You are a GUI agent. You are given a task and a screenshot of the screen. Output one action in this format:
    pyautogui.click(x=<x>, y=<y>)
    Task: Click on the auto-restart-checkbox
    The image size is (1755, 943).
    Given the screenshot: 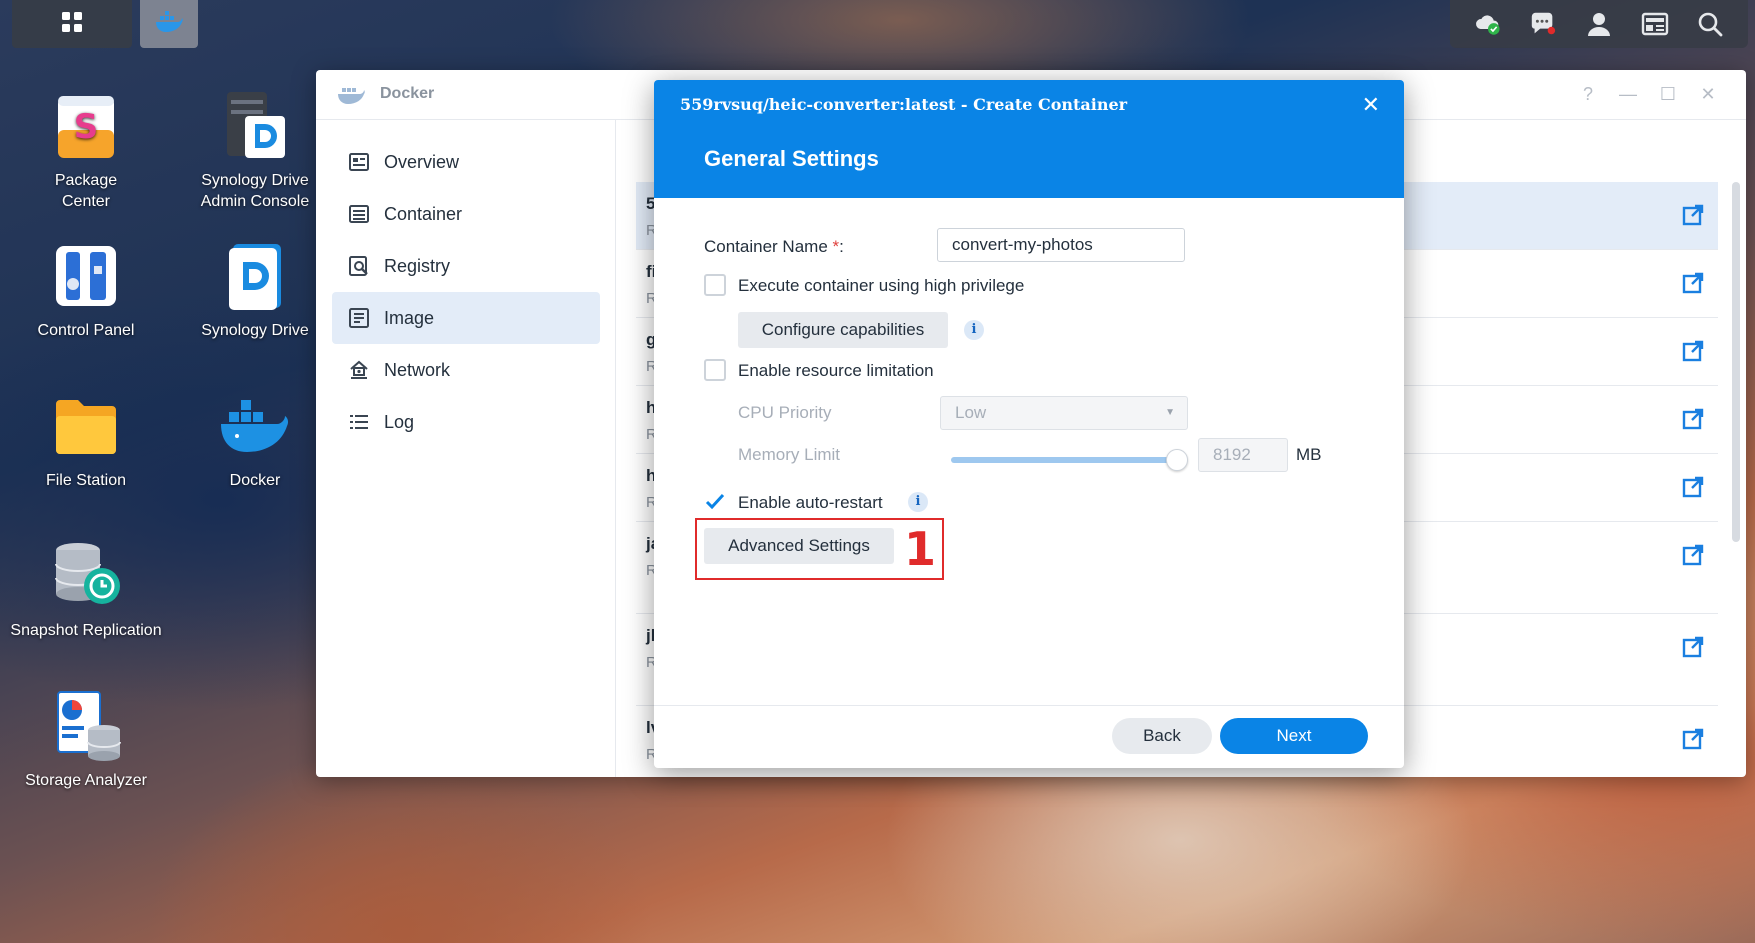 What is the action you would take?
    pyautogui.click(x=715, y=502)
    